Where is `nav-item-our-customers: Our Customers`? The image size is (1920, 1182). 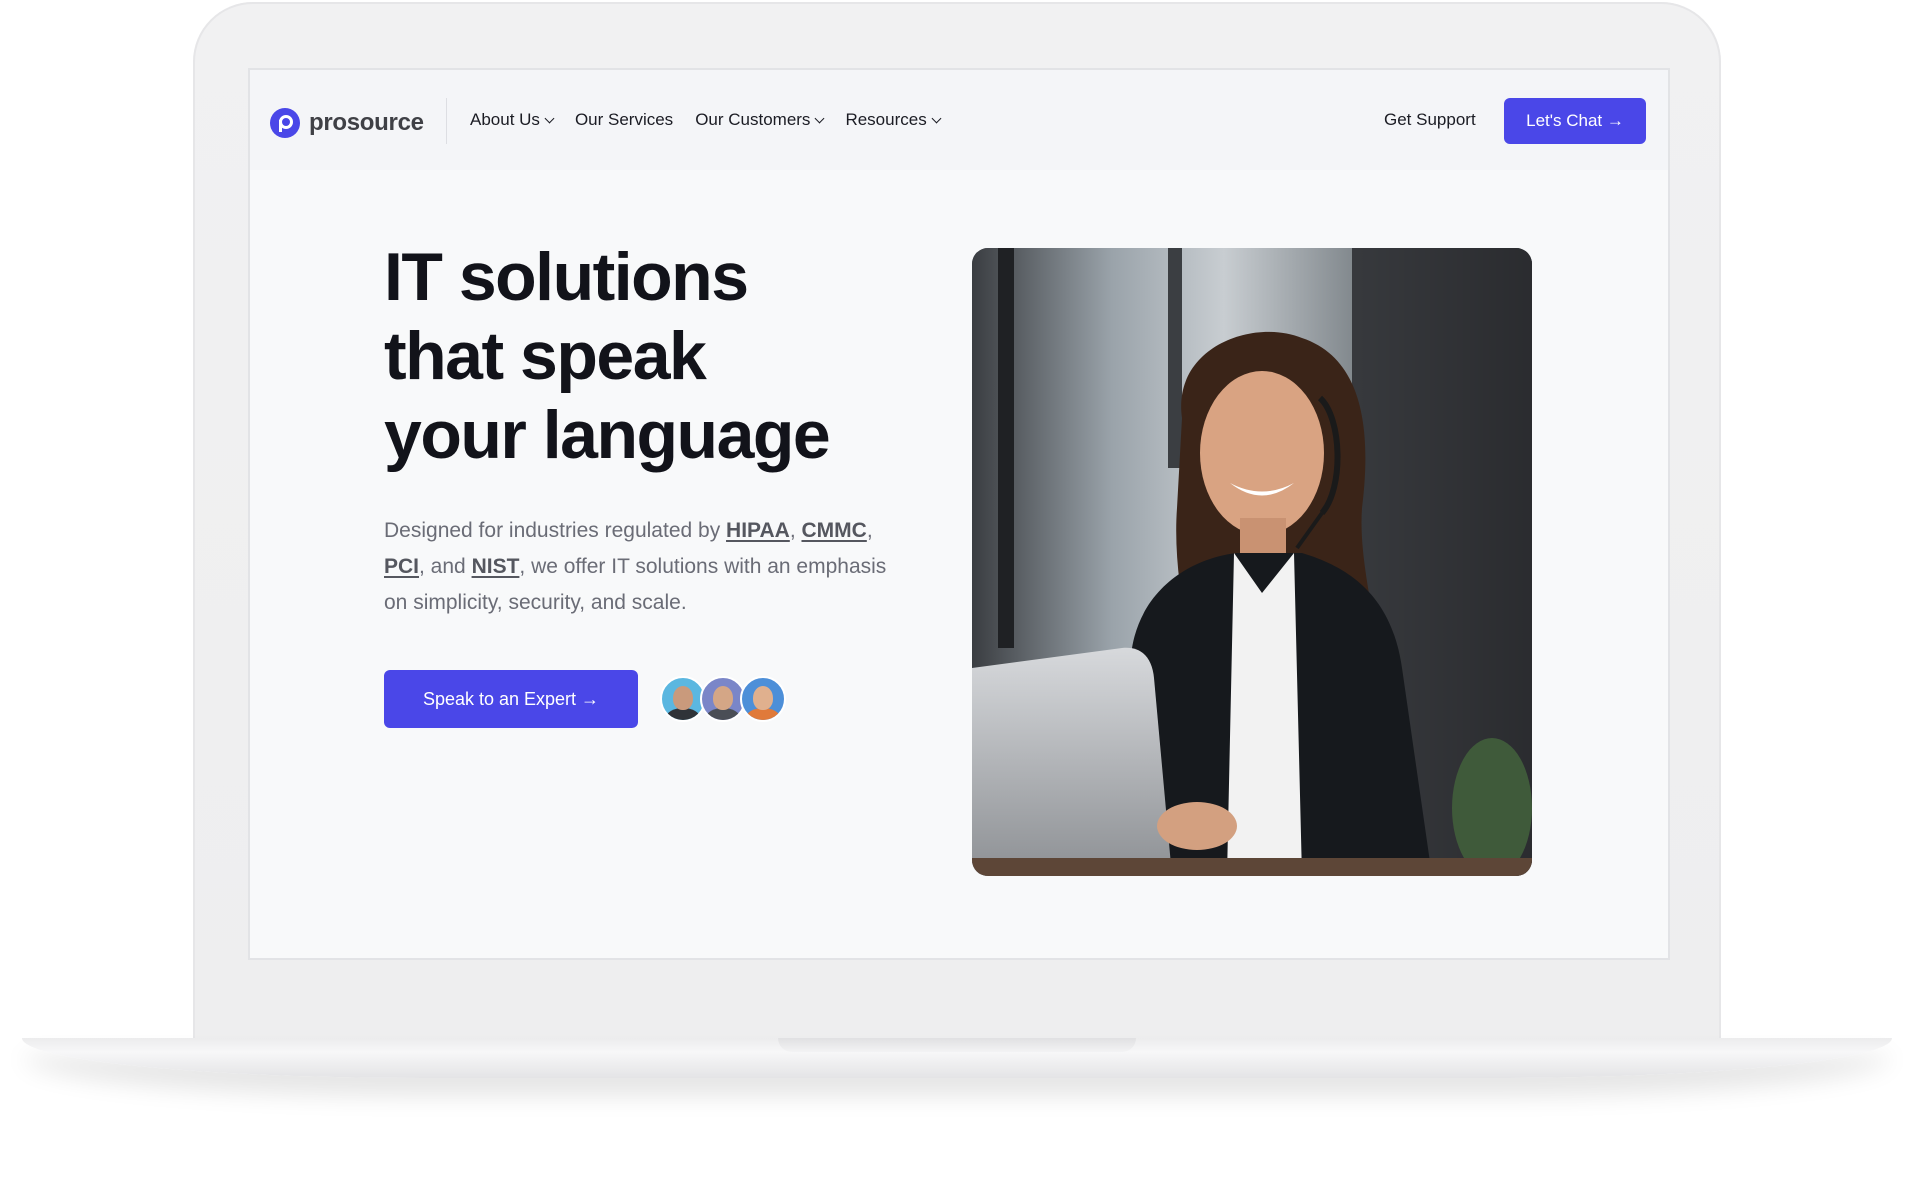 nav-item-our-customers: Our Customers is located at coordinates (760, 120).